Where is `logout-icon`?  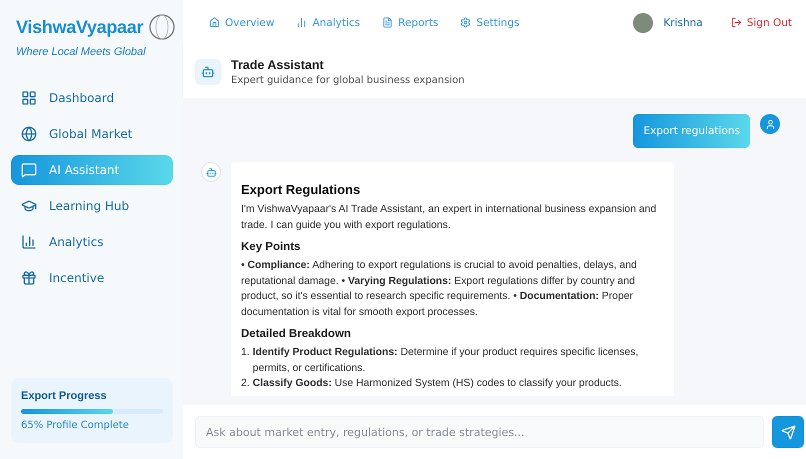
logout-icon is located at coordinates (736, 22).